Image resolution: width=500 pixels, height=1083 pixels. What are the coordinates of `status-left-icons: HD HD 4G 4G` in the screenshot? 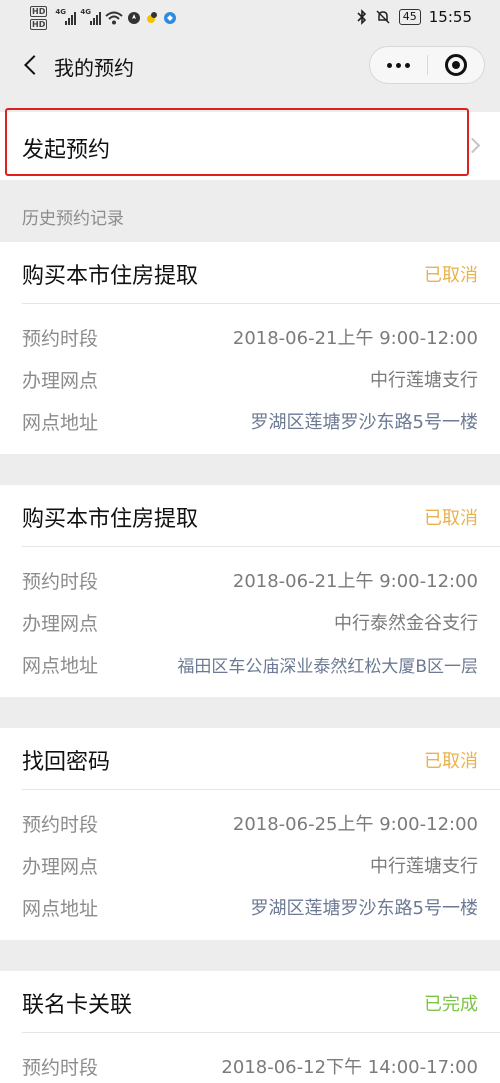 It's located at (103, 18).